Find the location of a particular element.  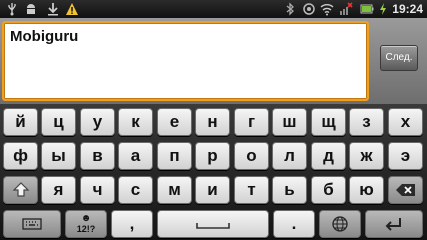

globe-icon is located at coordinates (340, 224).